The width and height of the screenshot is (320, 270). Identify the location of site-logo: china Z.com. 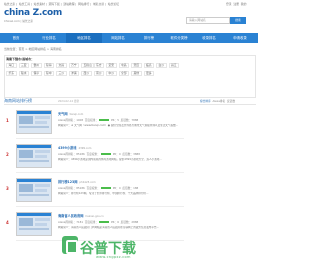
(33, 13).